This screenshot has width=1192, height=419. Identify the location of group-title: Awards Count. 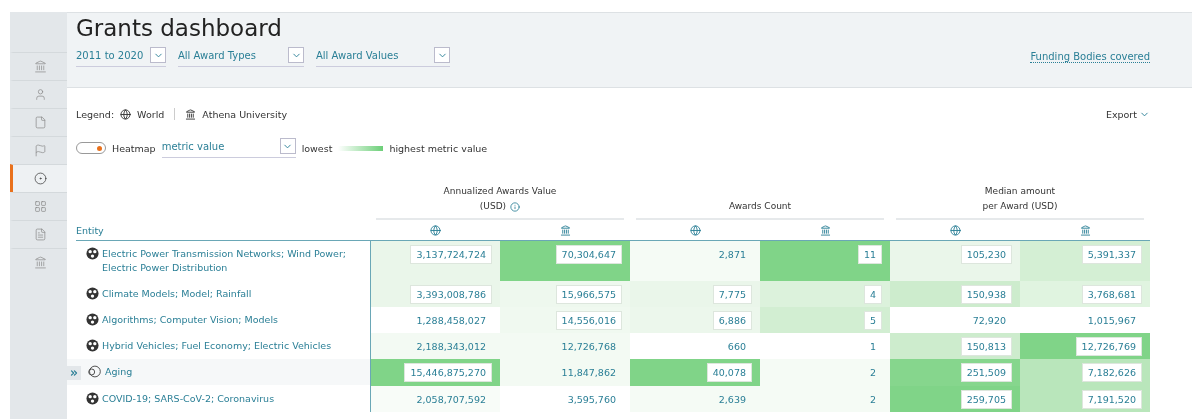
(760, 206).